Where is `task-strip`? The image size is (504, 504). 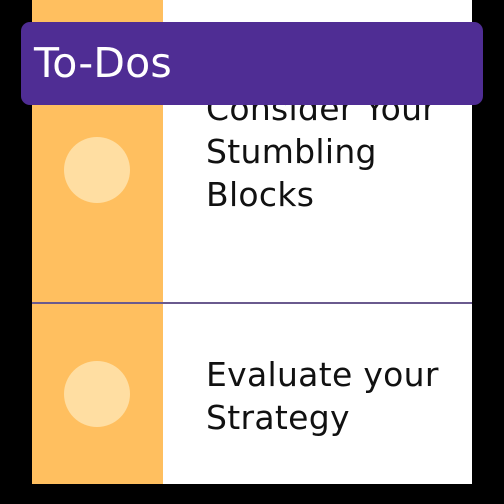 task-strip is located at coordinates (97, 394).